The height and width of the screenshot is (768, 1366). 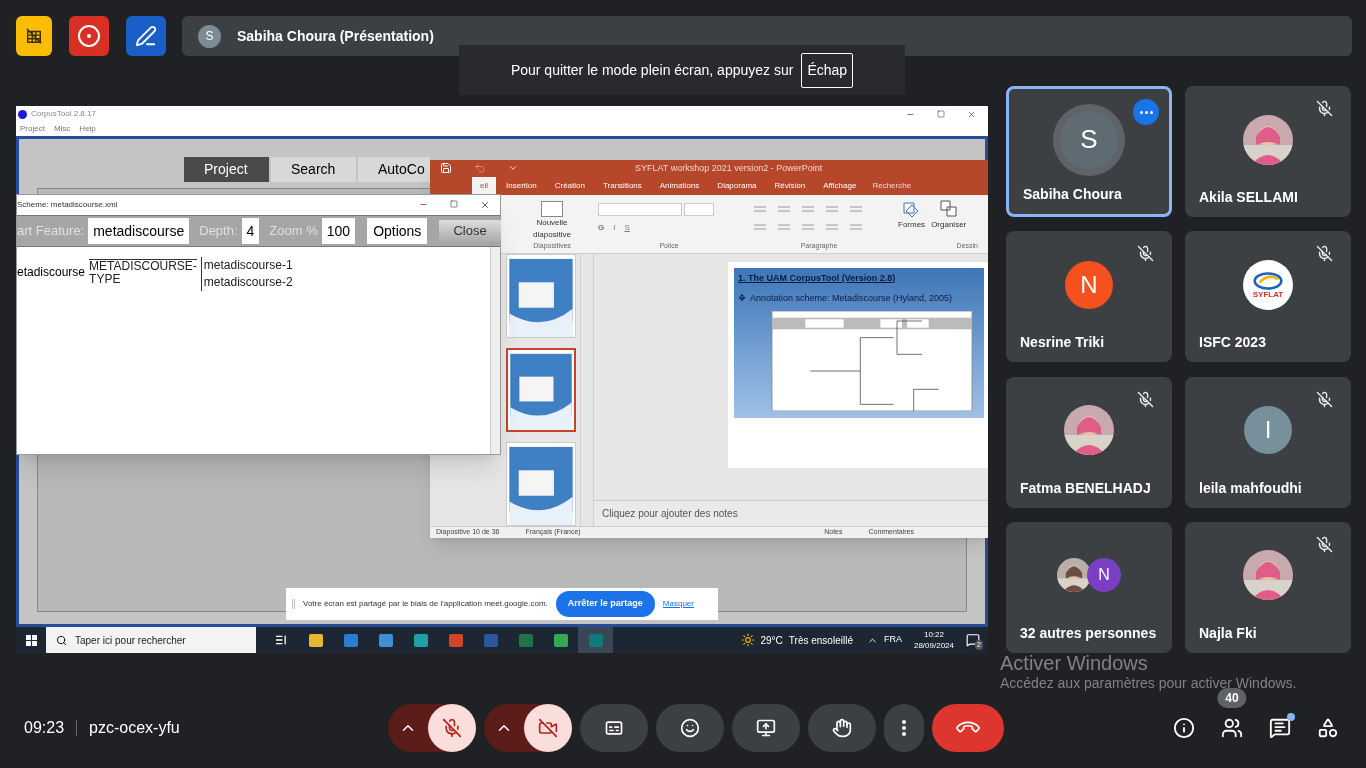 What do you see at coordinates (105, 279) in the screenshot?
I see `system-label: TYPE` at bounding box center [105, 279].